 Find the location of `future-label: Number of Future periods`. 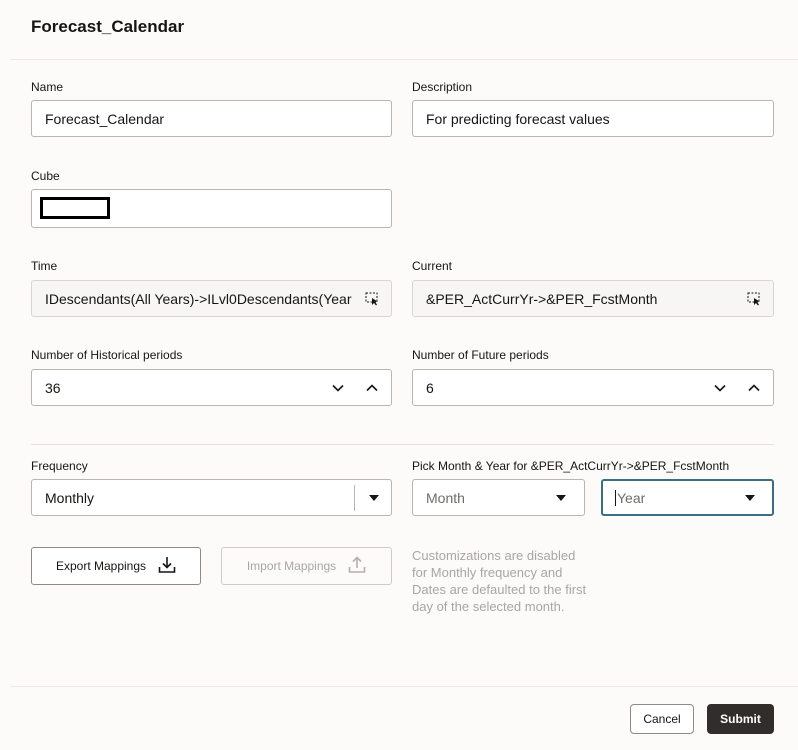

future-label: Number of Future periods is located at coordinates (480, 355).